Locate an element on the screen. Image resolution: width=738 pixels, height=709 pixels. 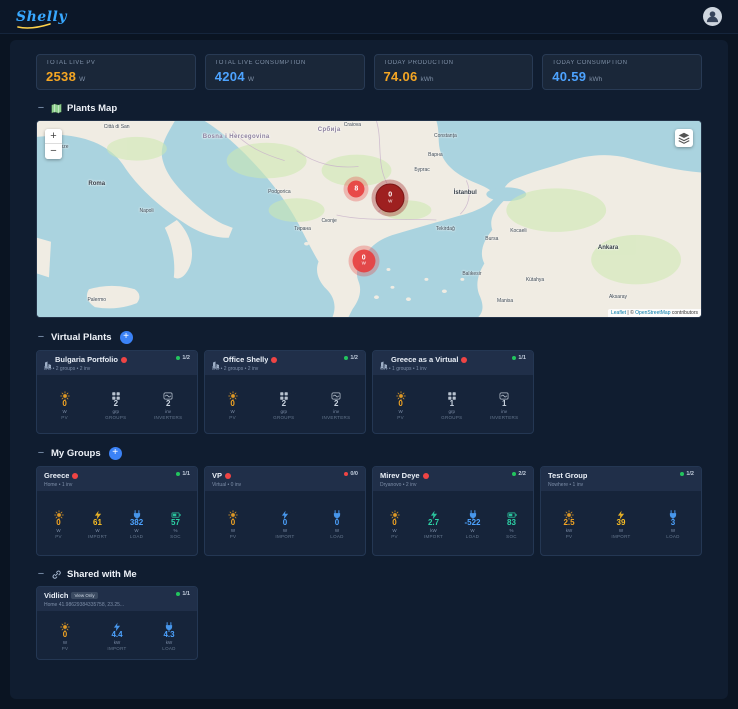
card-header: Office Shelly BG • 2 groups • 2 inv 1/2 is located at coordinates (285, 363).